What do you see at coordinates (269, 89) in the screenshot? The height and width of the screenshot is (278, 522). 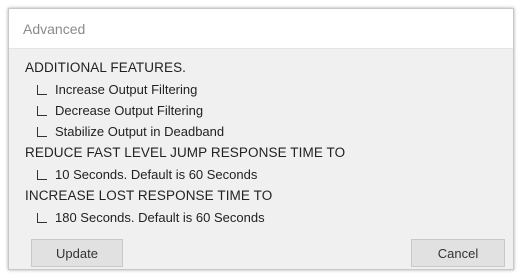 I see `option-increase-output-filtering: Increase Output Filtering` at bounding box center [269, 89].